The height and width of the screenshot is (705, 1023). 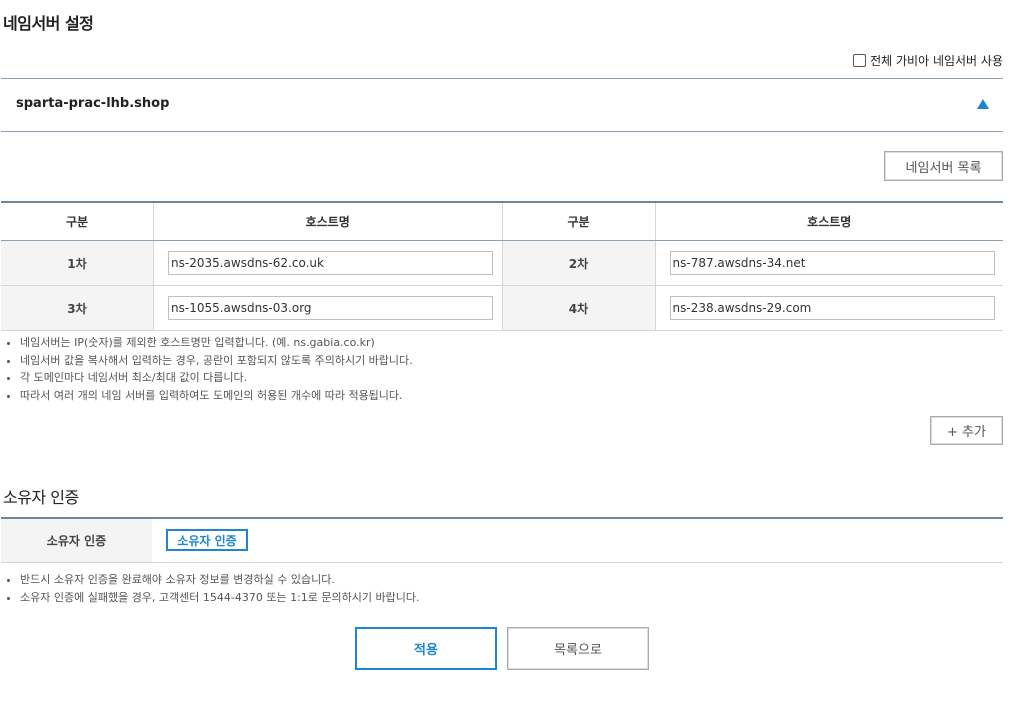 I want to click on page-title: 네임서버 설정, so click(x=48, y=23).